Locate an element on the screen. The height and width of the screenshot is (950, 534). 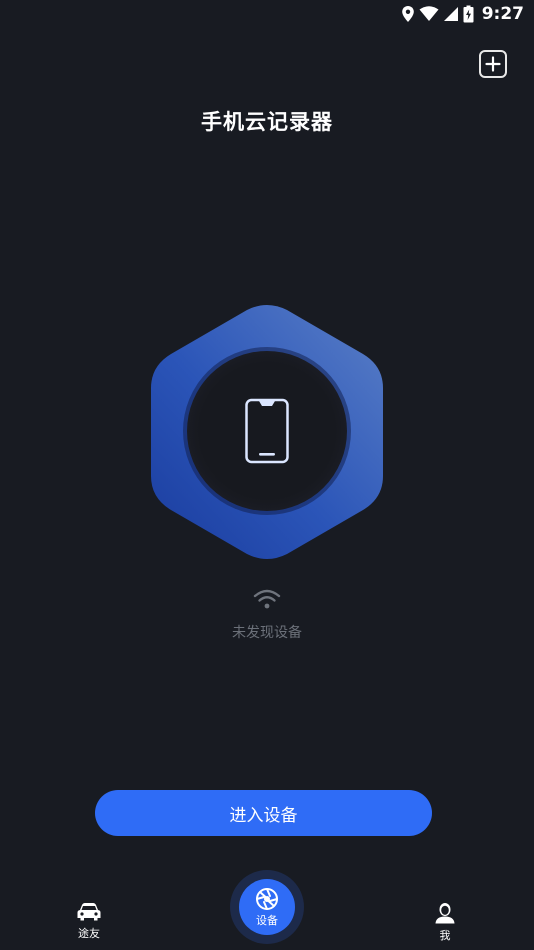
plus-icon is located at coordinates (493, 64).